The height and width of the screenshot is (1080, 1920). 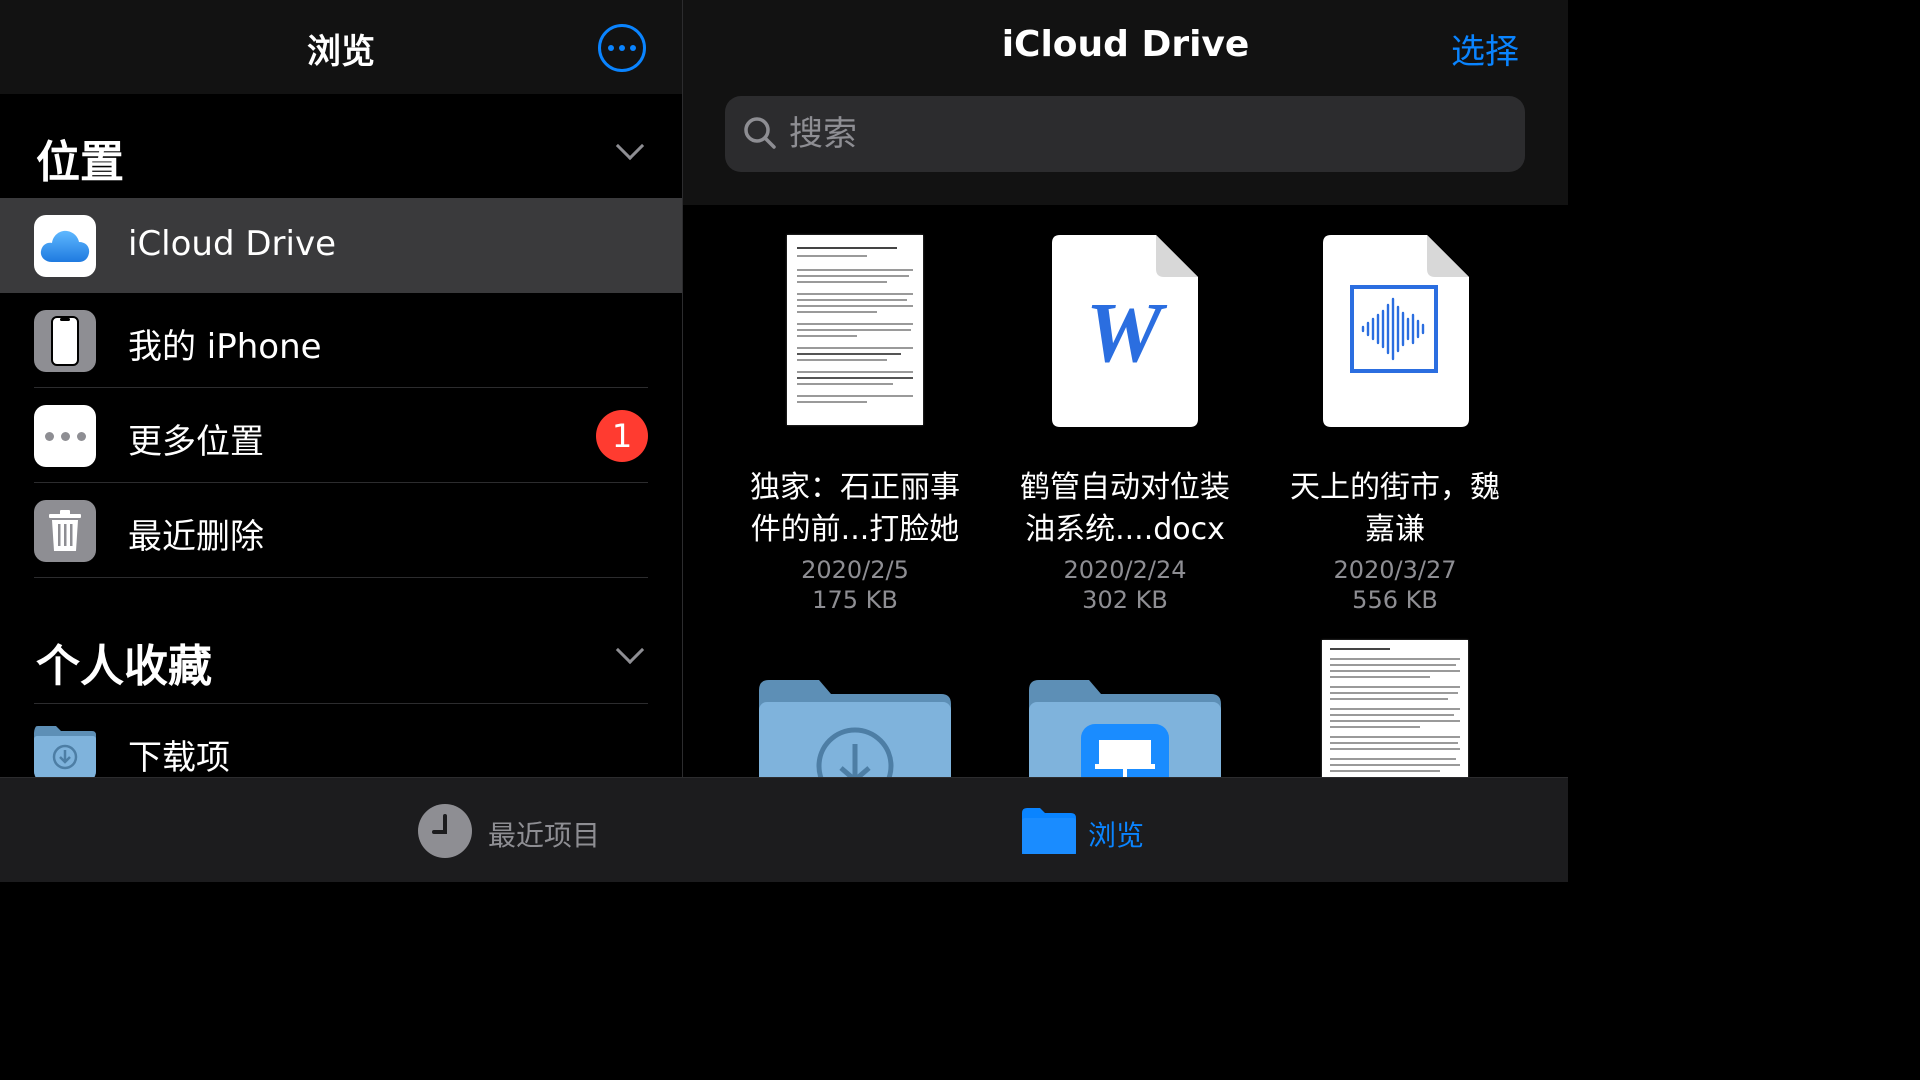 I want to click on main-header: iCloud Drive 选择, so click(x=1125, y=102).